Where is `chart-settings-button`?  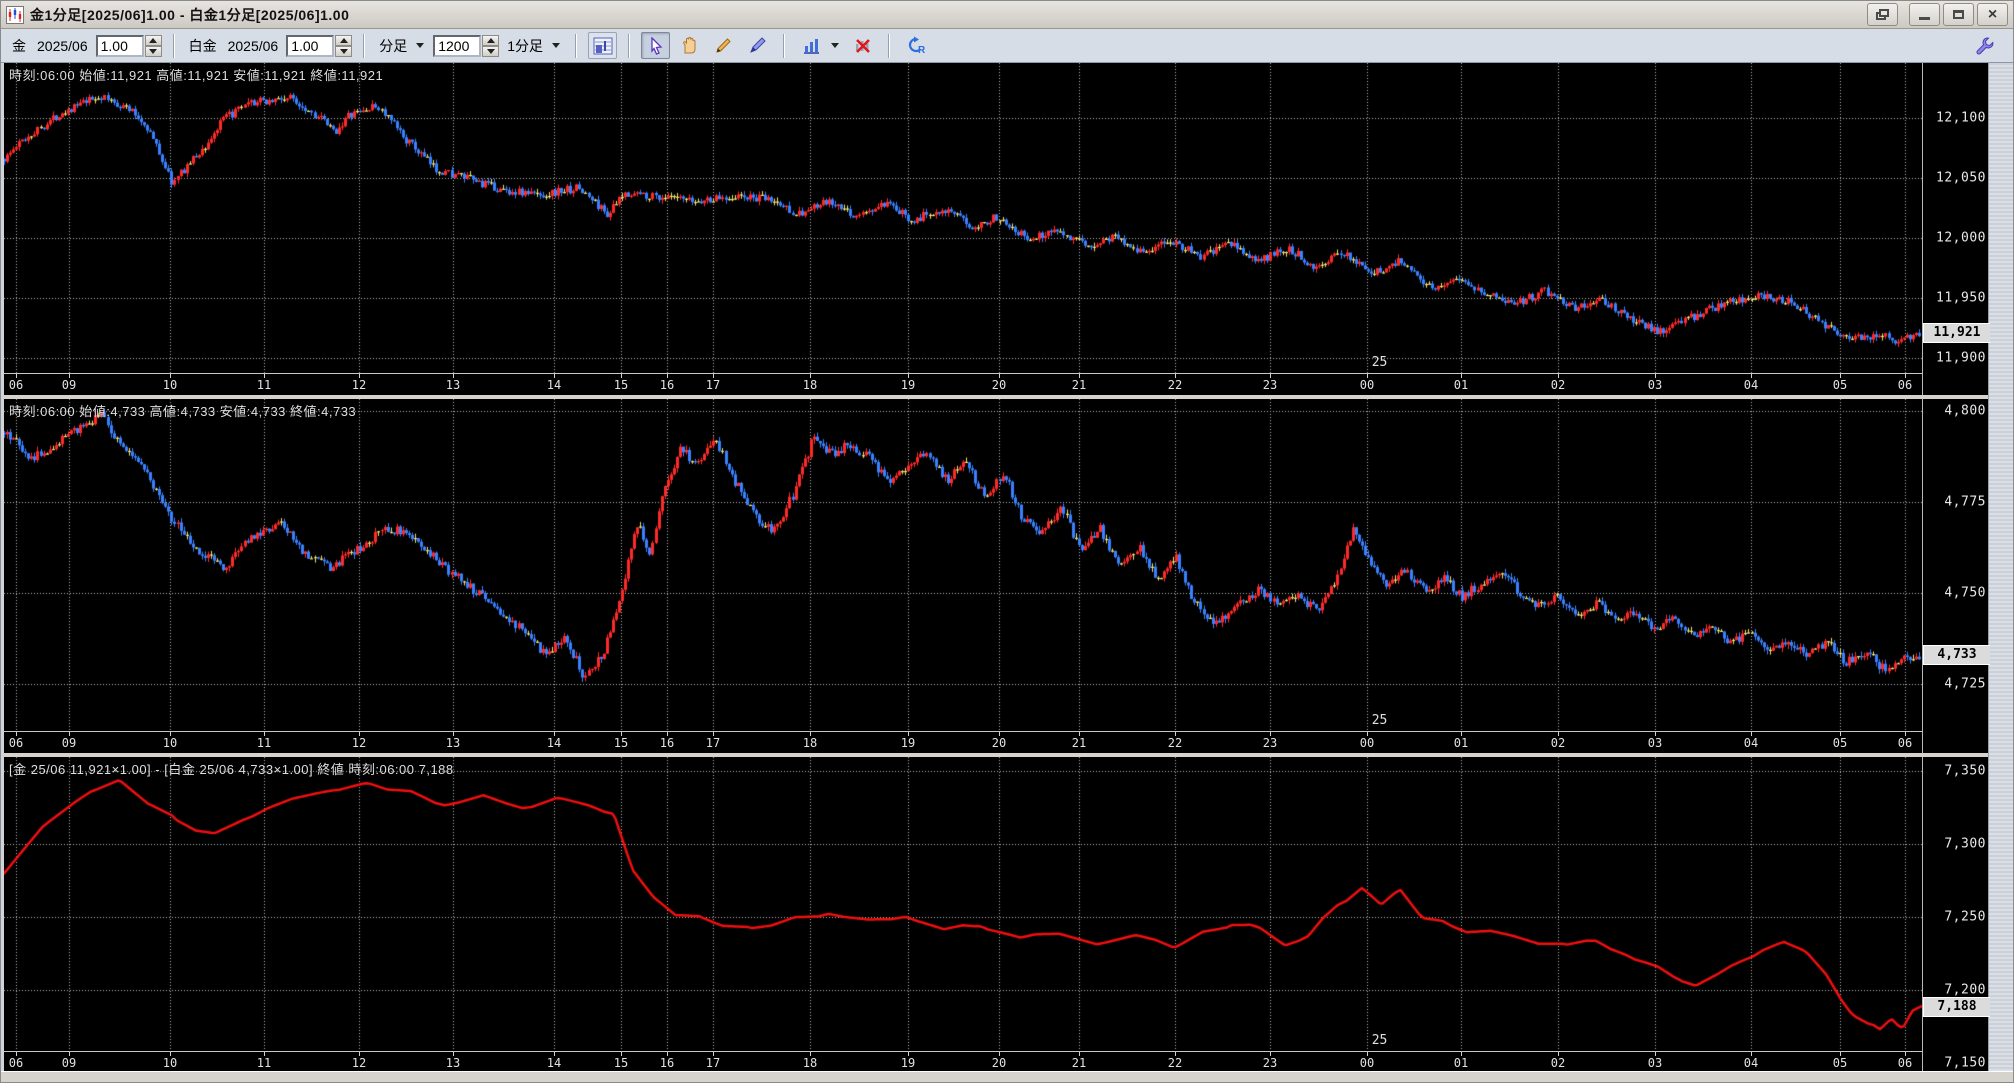 chart-settings-button is located at coordinates (603, 45).